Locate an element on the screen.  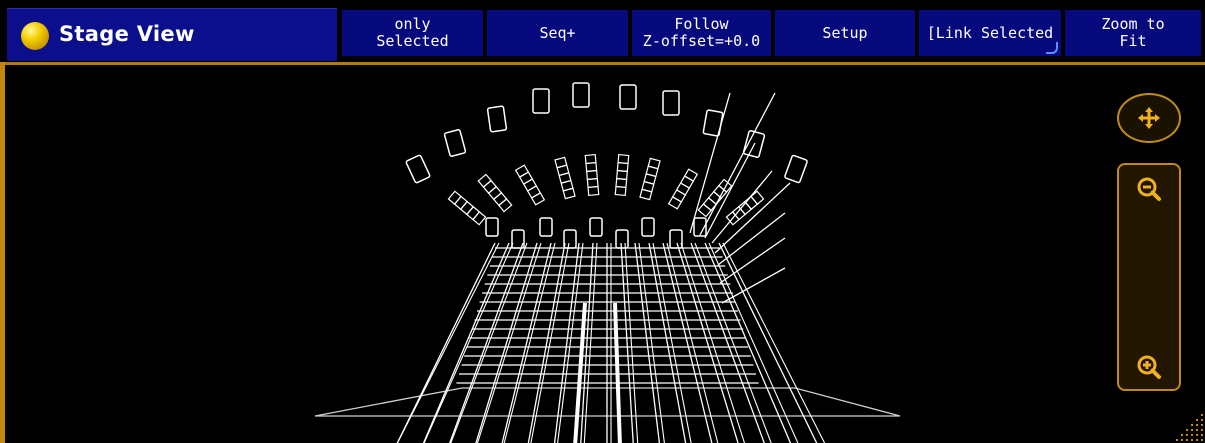
zoom-out-icon is located at coordinates (1149, 189).